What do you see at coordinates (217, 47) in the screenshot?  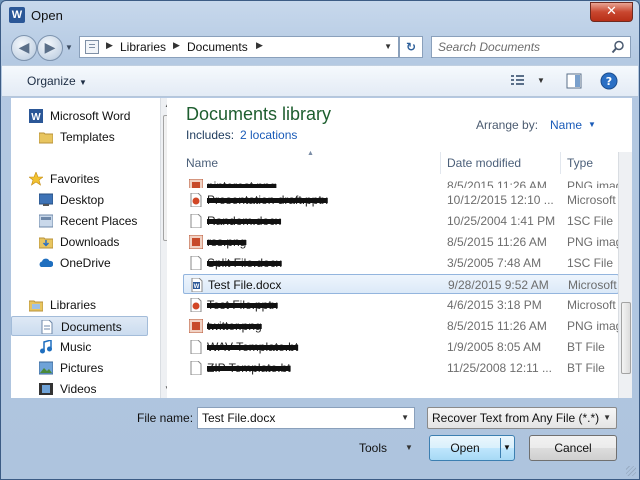 I see `breadcrumb-documents: Documents` at bounding box center [217, 47].